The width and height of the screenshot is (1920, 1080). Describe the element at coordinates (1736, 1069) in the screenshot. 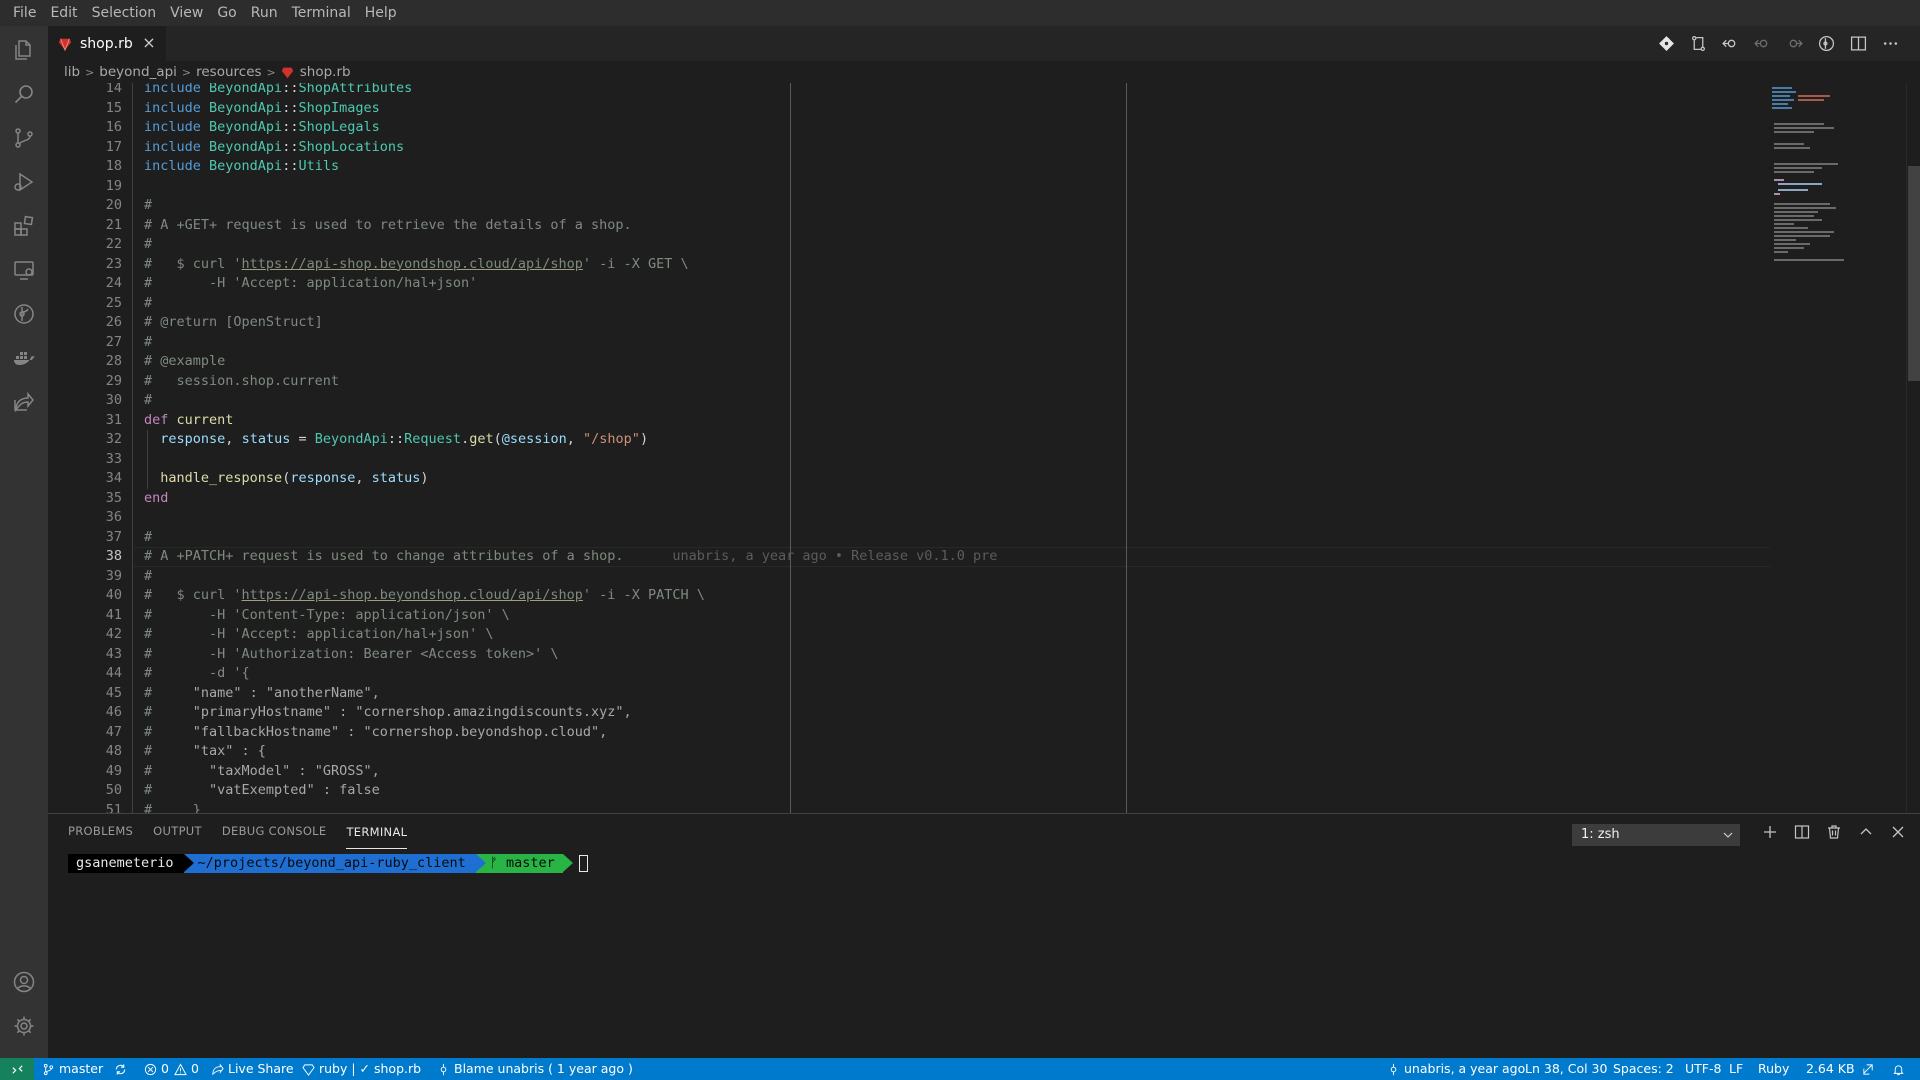

I see `eol-status: LF` at that location.